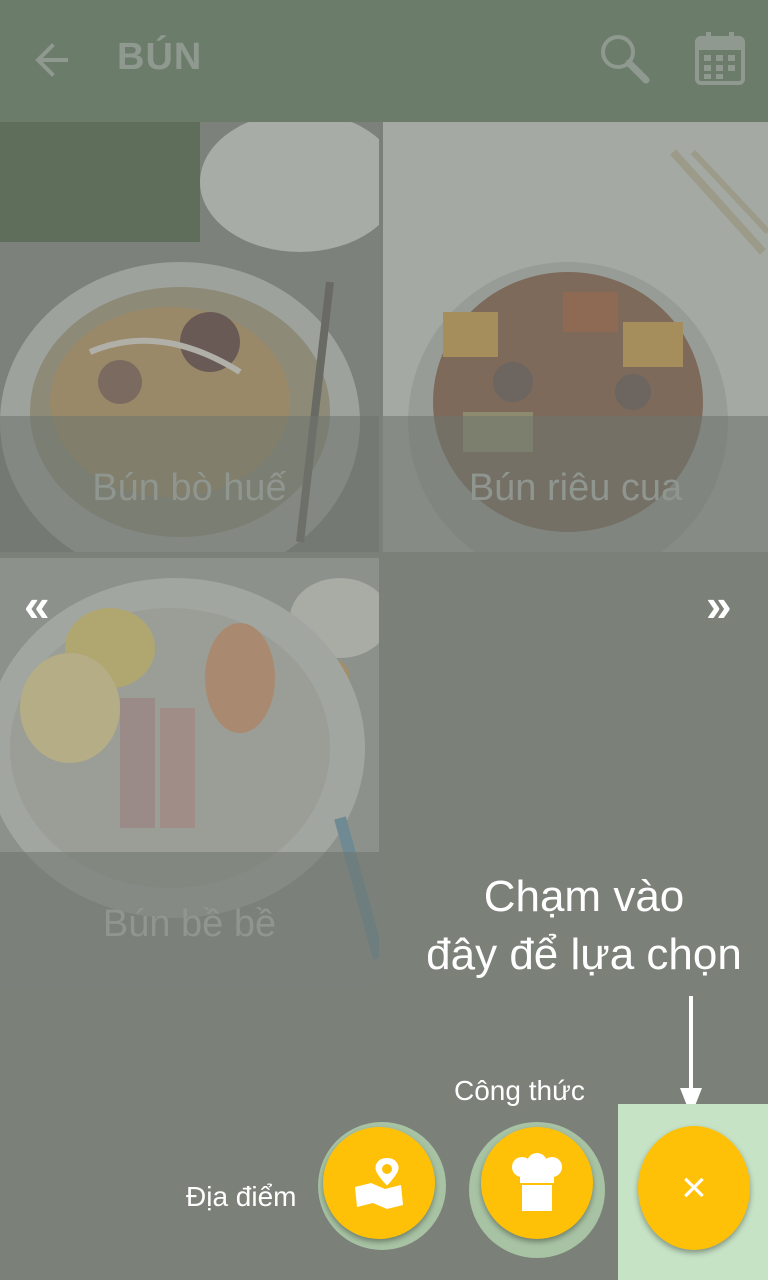  I want to click on search-icon, so click(624, 58).